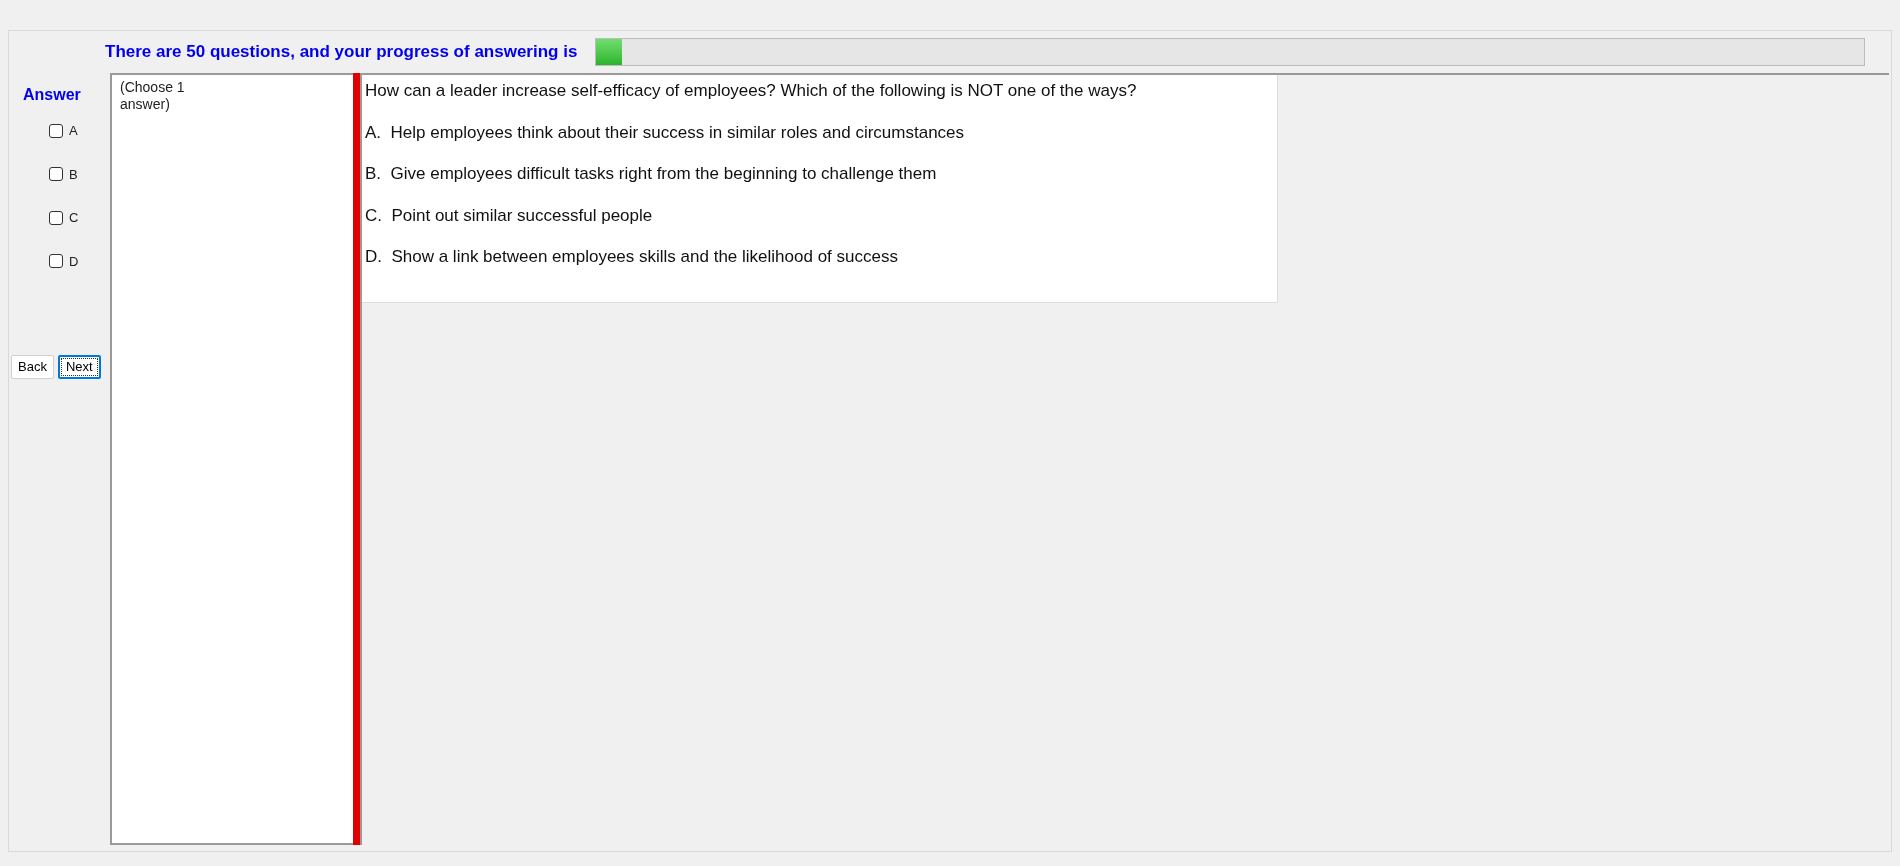 The height and width of the screenshot is (866, 1900). I want to click on progress-label: There are 50 questions, and your progress of answering is, so click(341, 52).